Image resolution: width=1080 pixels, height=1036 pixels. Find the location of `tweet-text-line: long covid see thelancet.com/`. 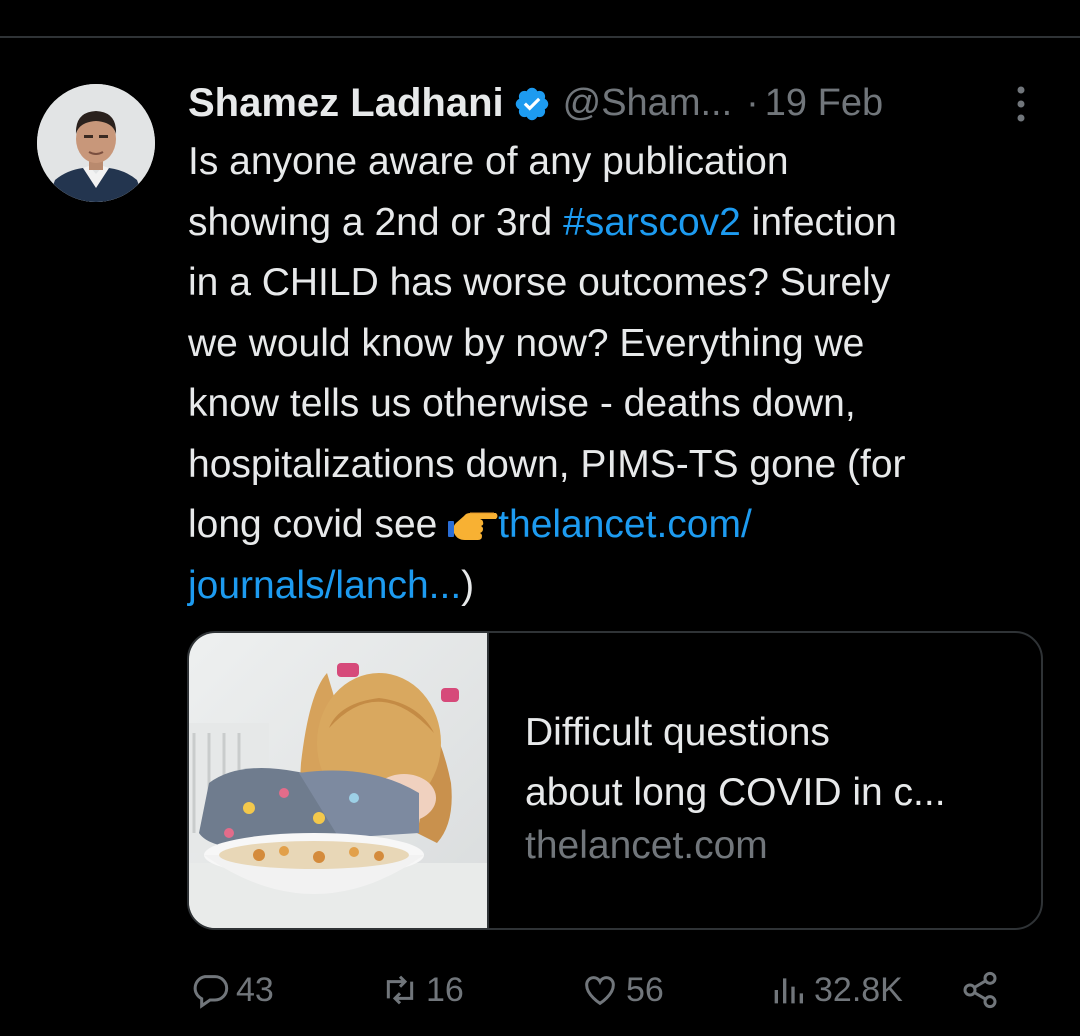

tweet-text-line: long covid see thelancet.com/ is located at coordinates (470, 524).